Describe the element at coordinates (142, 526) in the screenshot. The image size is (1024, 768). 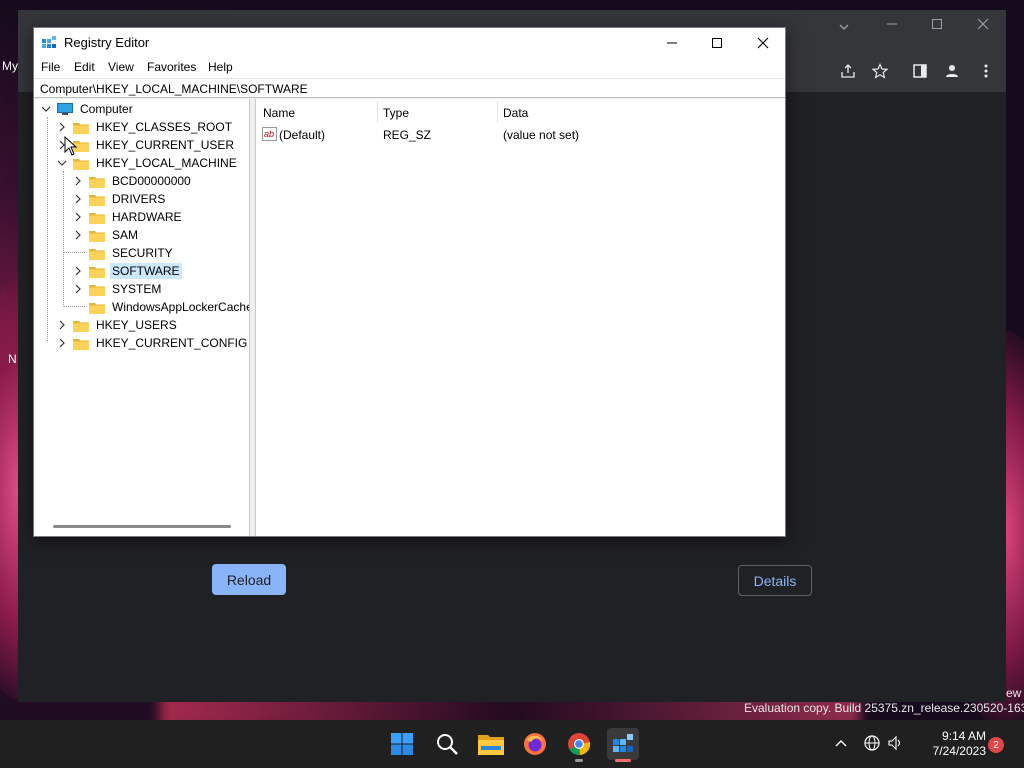
I see `tree-horizontal-scrollbar` at that location.